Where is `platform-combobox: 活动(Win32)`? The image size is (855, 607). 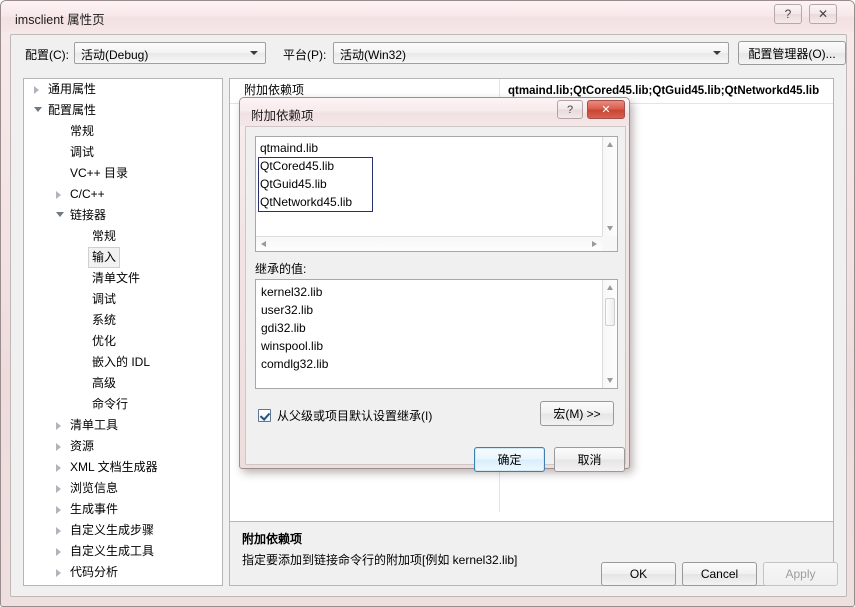
platform-combobox: 活动(Win32) is located at coordinates (531, 53).